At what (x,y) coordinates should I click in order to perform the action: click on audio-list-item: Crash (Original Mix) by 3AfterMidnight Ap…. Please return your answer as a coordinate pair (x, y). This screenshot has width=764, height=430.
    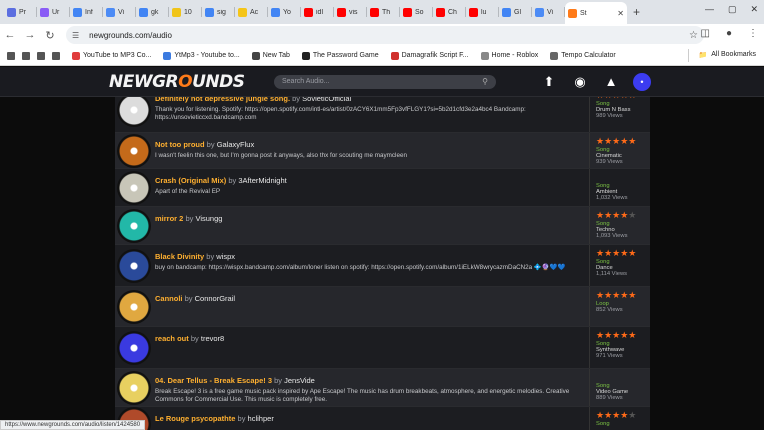
    Looking at the image, I should click on (382, 188).